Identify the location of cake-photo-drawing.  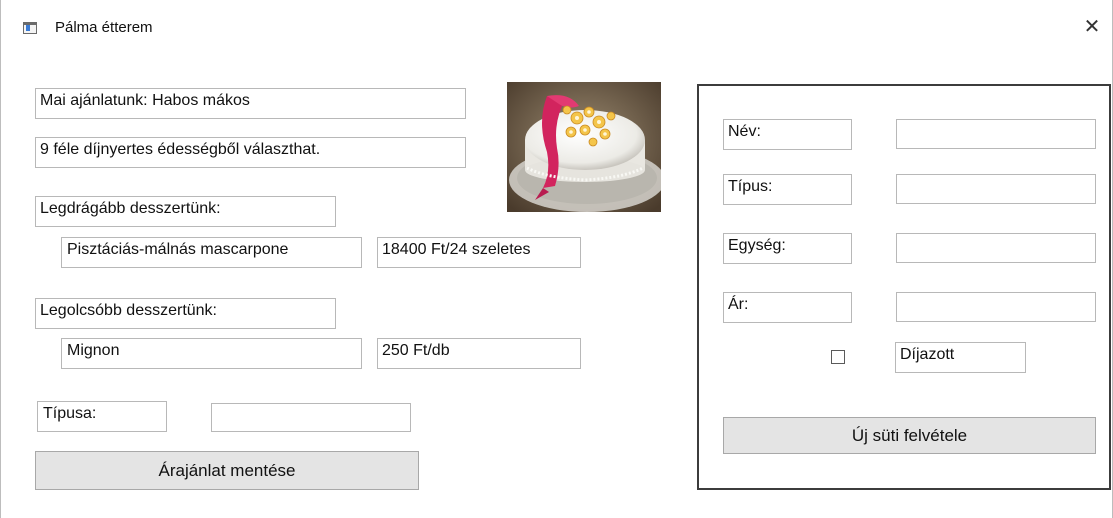
(584, 147).